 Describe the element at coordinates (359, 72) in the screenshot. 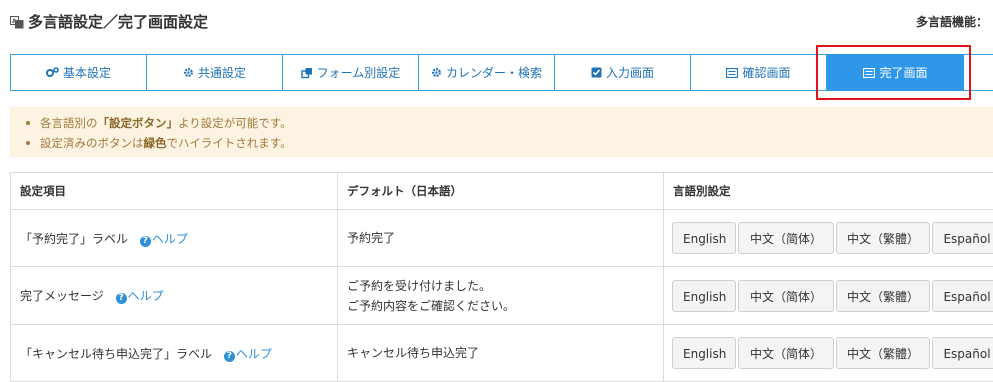

I see `tab-label: フォーム別設定` at that location.